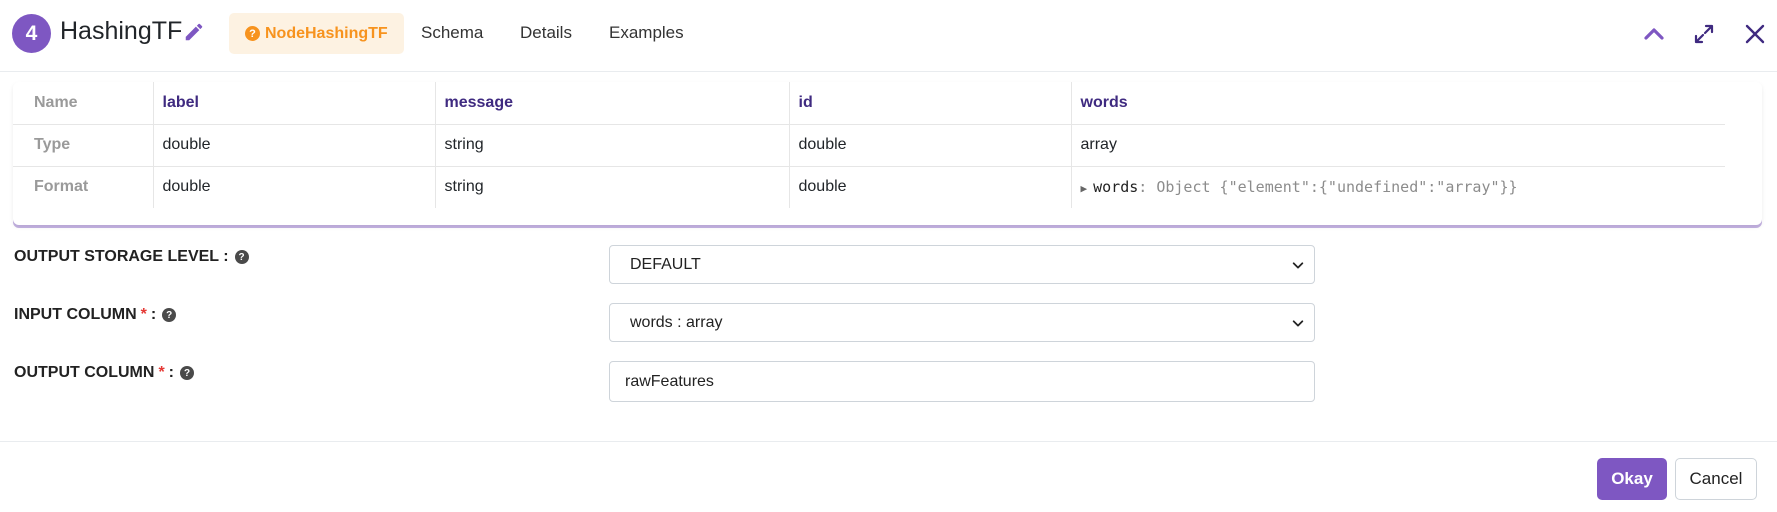  Describe the element at coordinates (962, 264) in the screenshot. I see `output-storage-level-select: DEFAULT` at that location.